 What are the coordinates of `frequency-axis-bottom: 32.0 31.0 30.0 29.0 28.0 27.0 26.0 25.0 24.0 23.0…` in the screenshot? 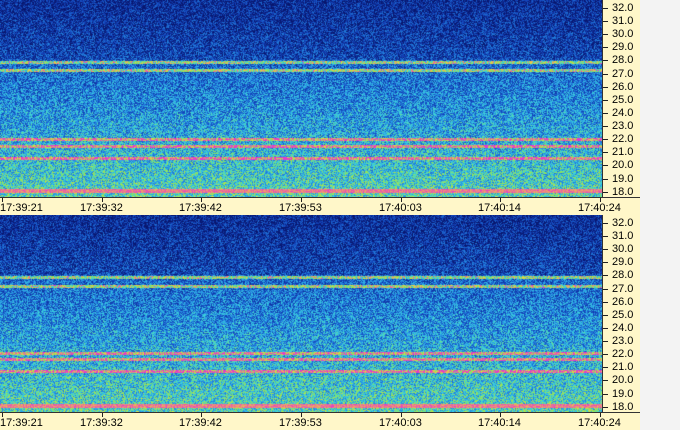 It's located at (621, 314).